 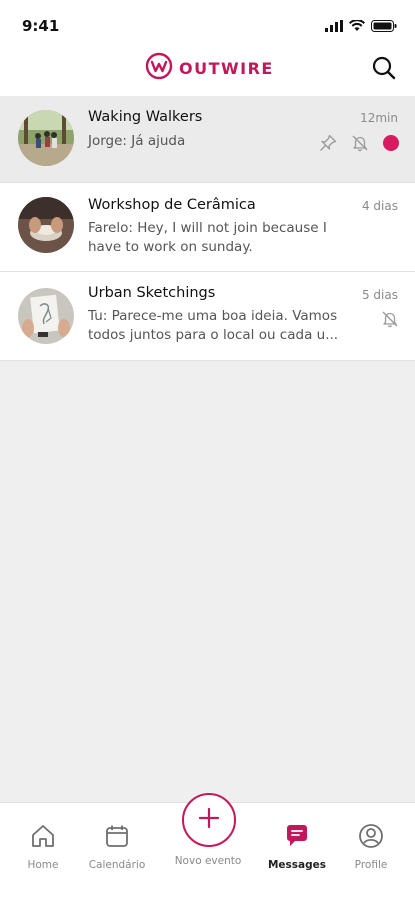 I want to click on search-icon, so click(x=384, y=70).